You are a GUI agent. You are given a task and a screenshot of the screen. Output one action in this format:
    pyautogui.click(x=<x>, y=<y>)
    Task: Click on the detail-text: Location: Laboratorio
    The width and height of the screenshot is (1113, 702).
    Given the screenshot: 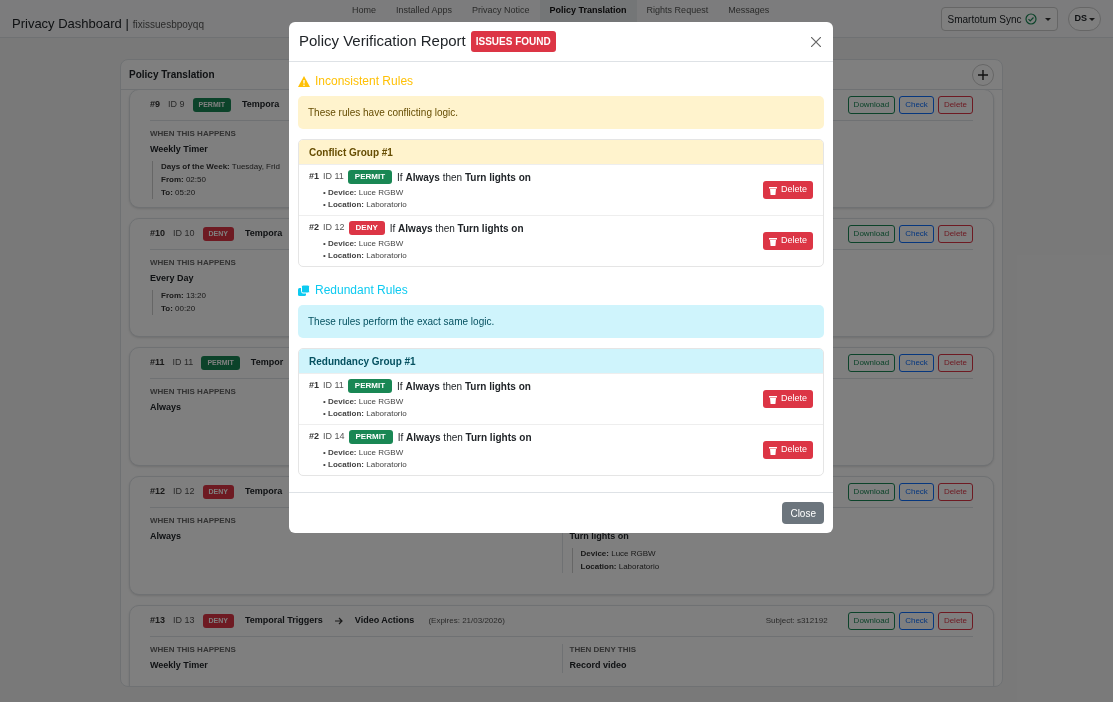 What is the action you would take?
    pyautogui.click(x=620, y=566)
    